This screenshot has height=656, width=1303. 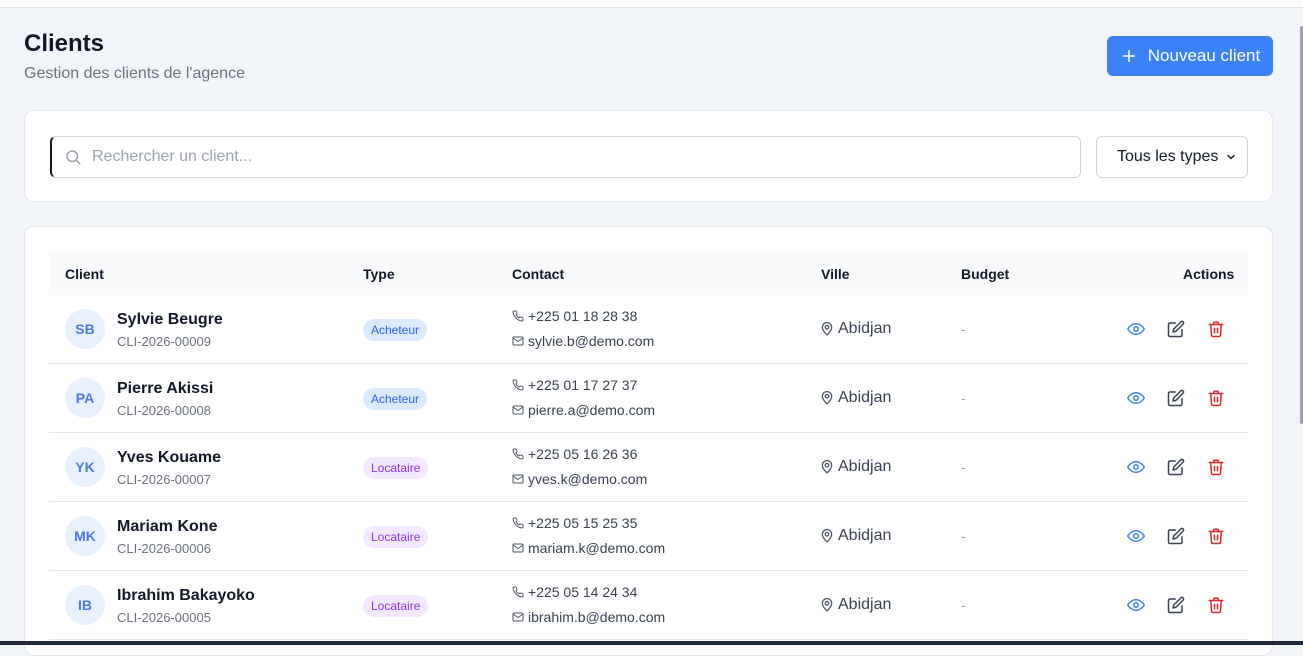 I want to click on avatar: YK, so click(x=85, y=467).